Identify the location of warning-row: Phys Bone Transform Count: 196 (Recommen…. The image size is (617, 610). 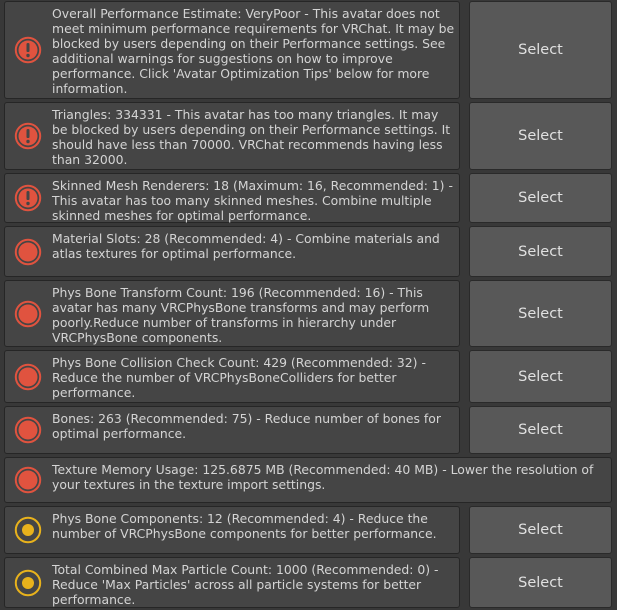
(308, 313).